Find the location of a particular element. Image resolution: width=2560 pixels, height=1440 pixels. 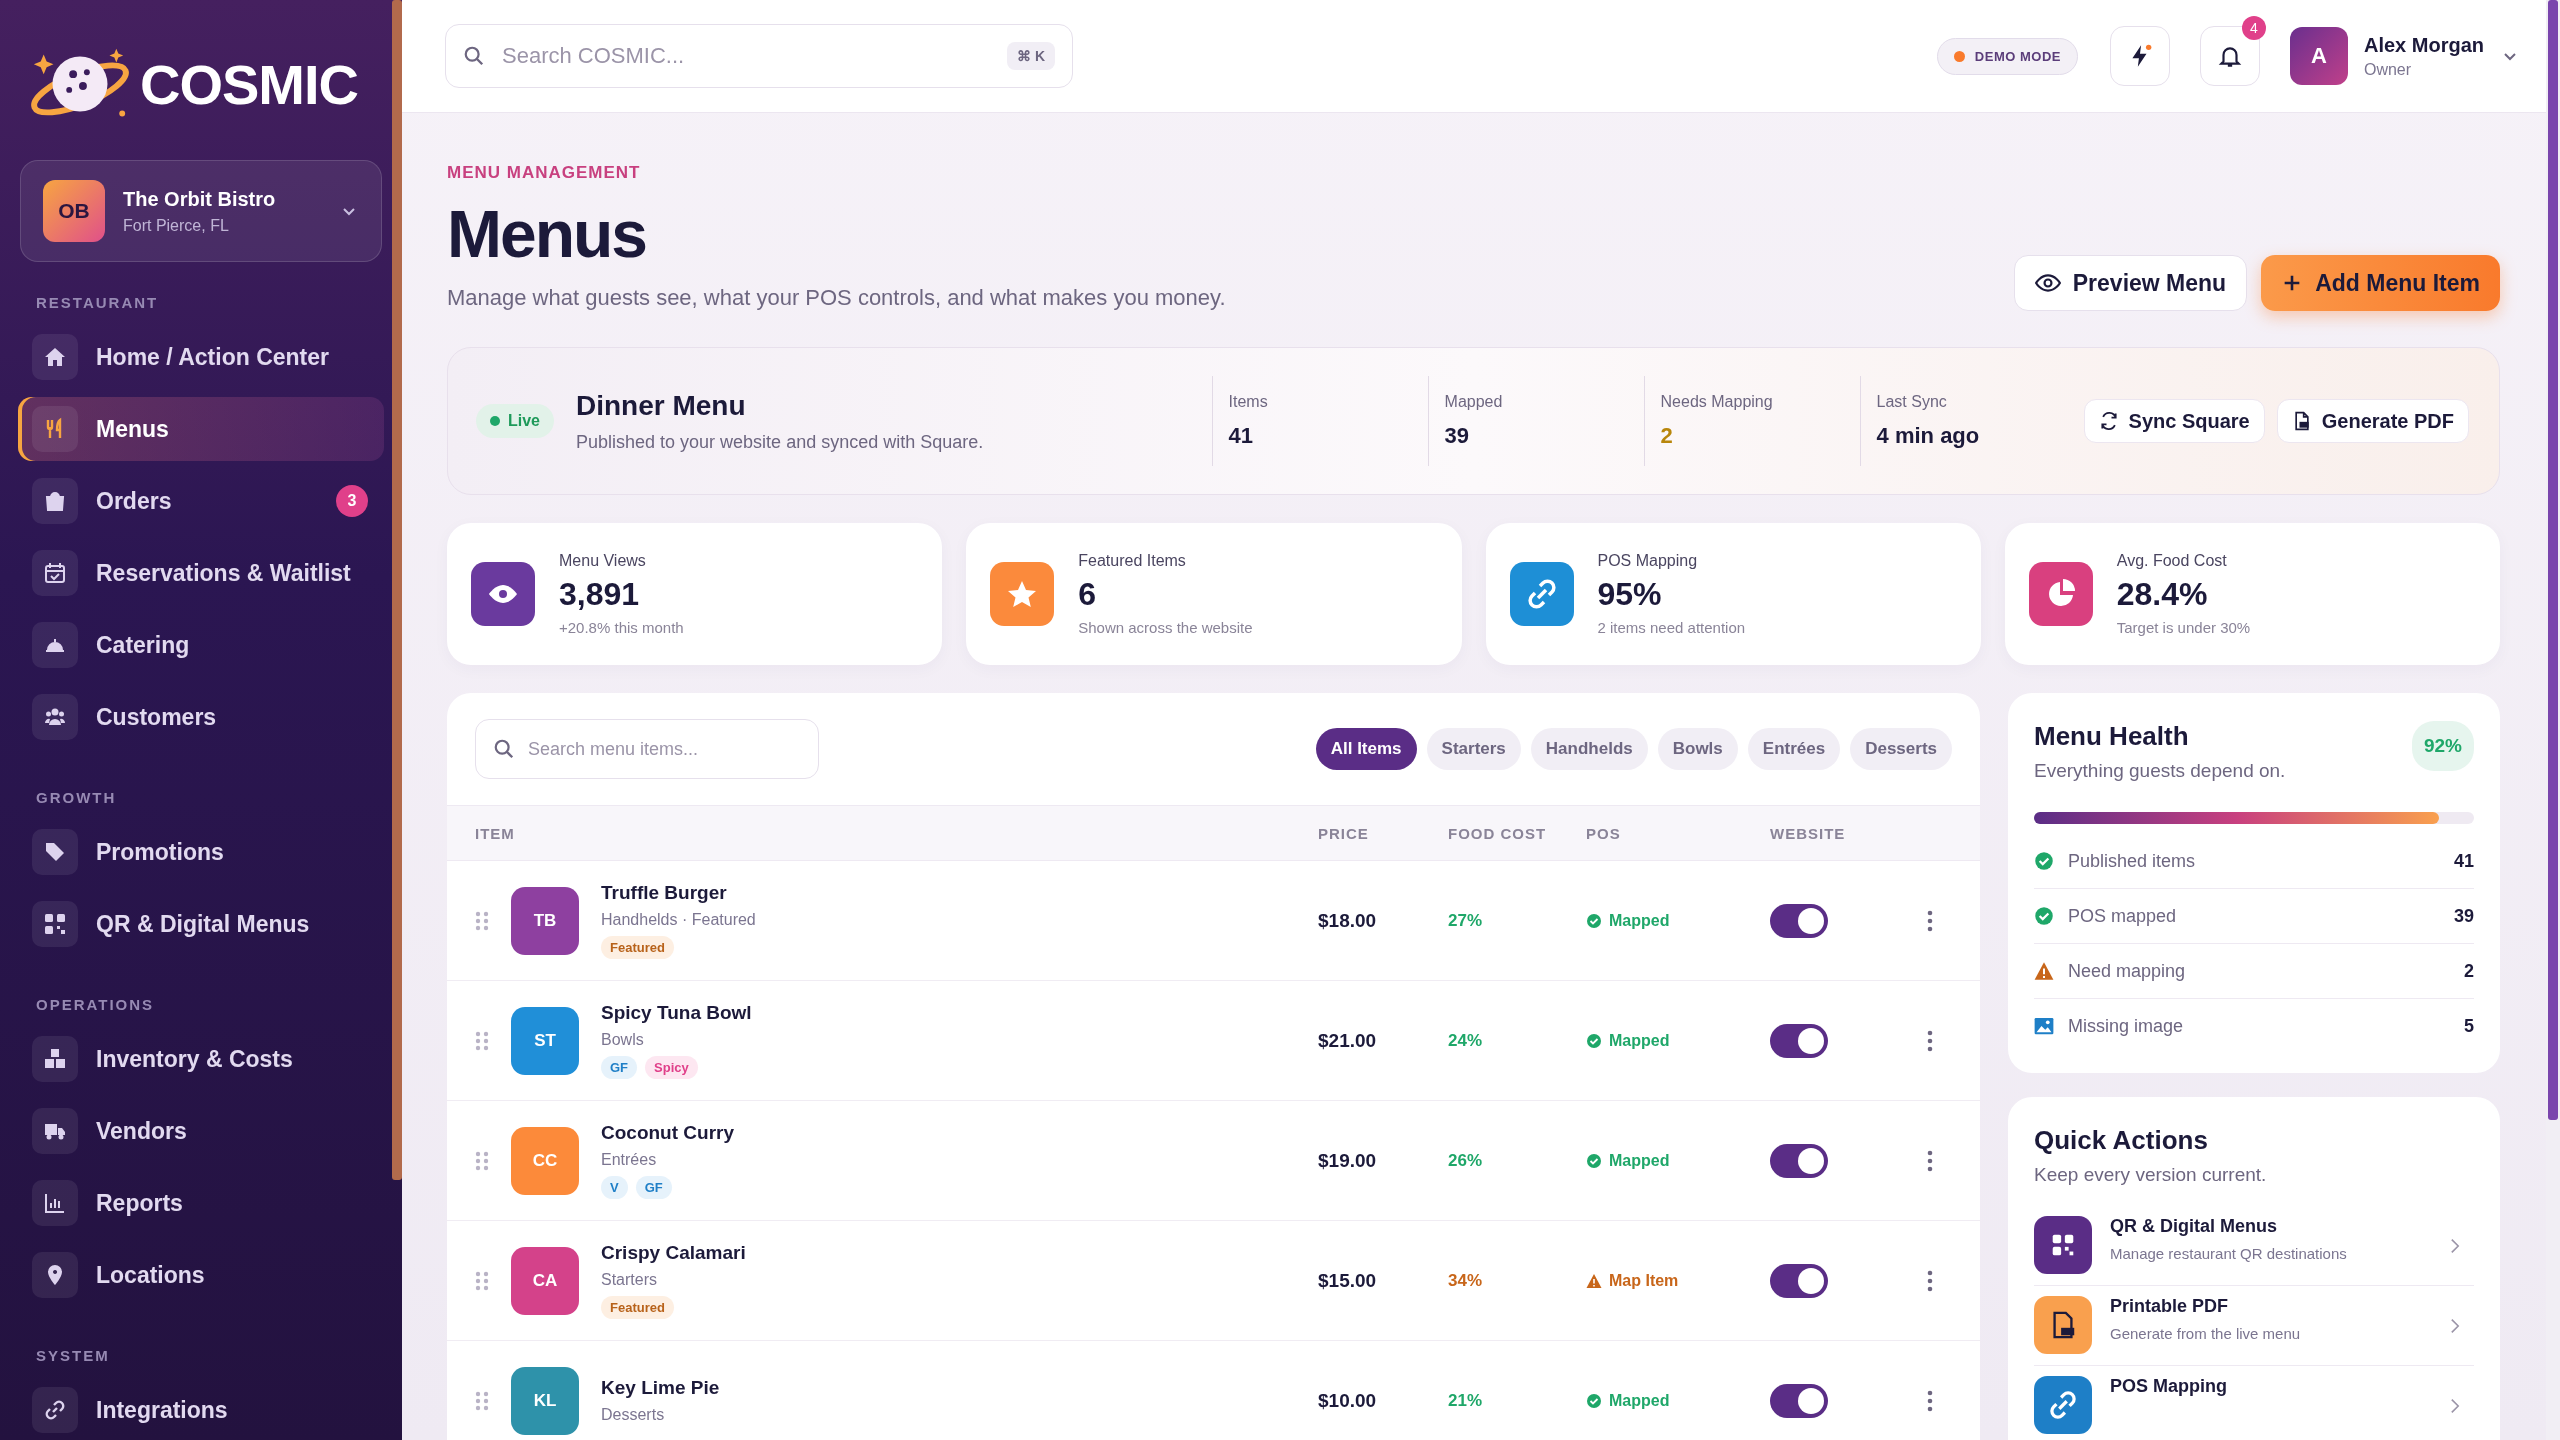

restaurant-name: The Orbit Bistro is located at coordinates (200, 199).